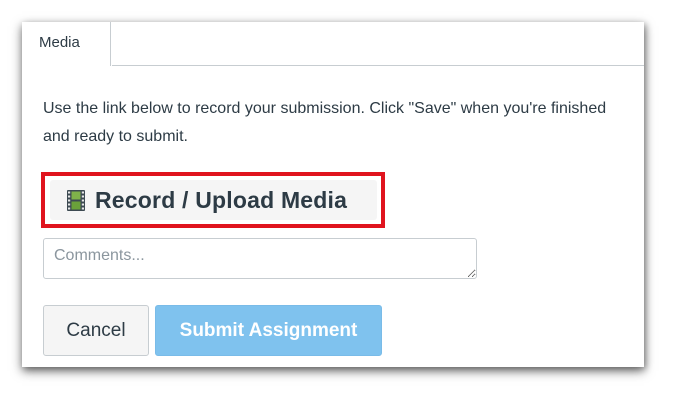 This screenshot has height=411, width=687. I want to click on tab-bar-divider, so click(378, 65).